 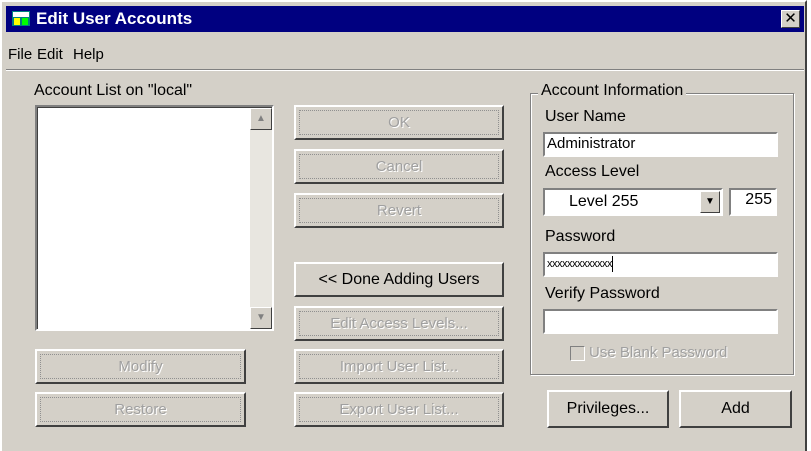 I want to click on account-list-body: ▲ ▼, so click(x=154, y=218).